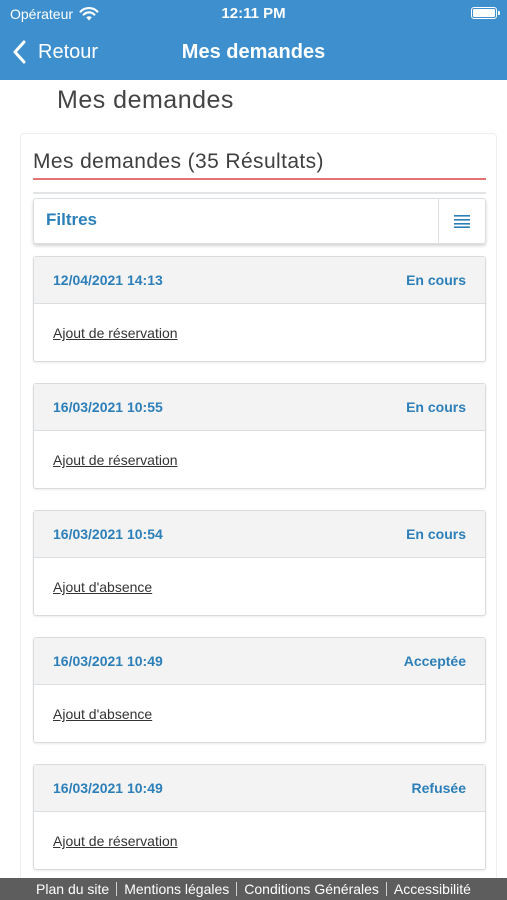  Describe the element at coordinates (438, 788) in the screenshot. I see `request-status: Refusée` at that location.